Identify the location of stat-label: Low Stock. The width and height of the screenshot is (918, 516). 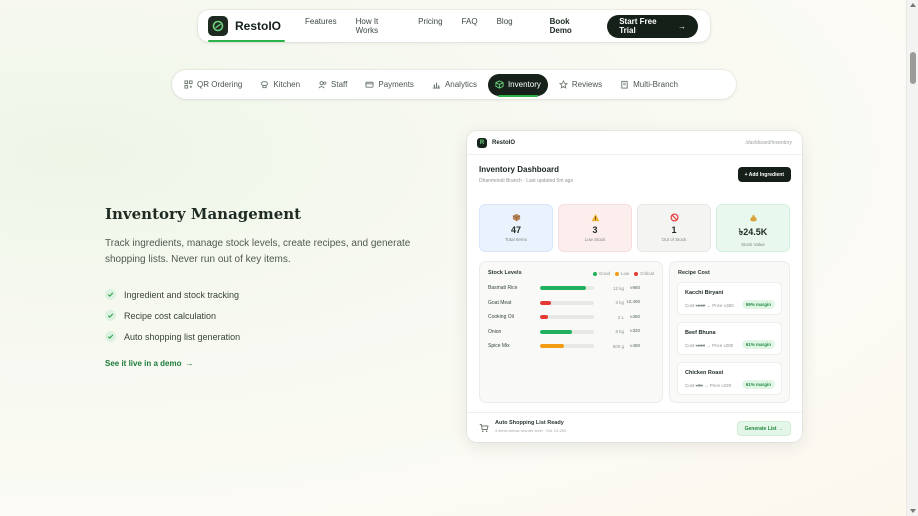
(595, 239).